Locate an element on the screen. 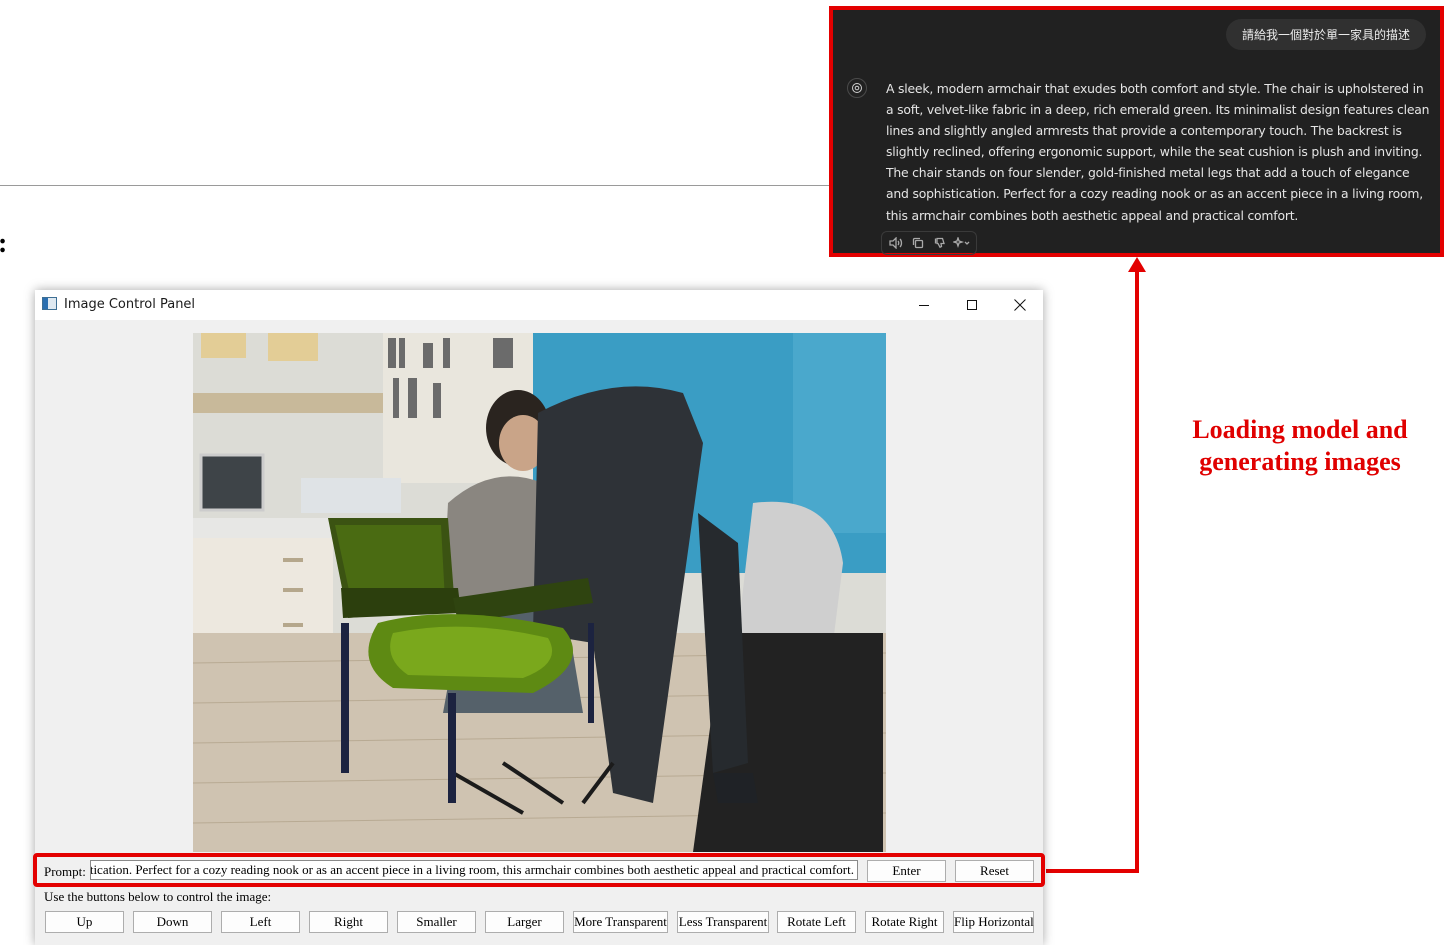 The height and width of the screenshot is (945, 1446). colon-mark: : is located at coordinates (3, 244).